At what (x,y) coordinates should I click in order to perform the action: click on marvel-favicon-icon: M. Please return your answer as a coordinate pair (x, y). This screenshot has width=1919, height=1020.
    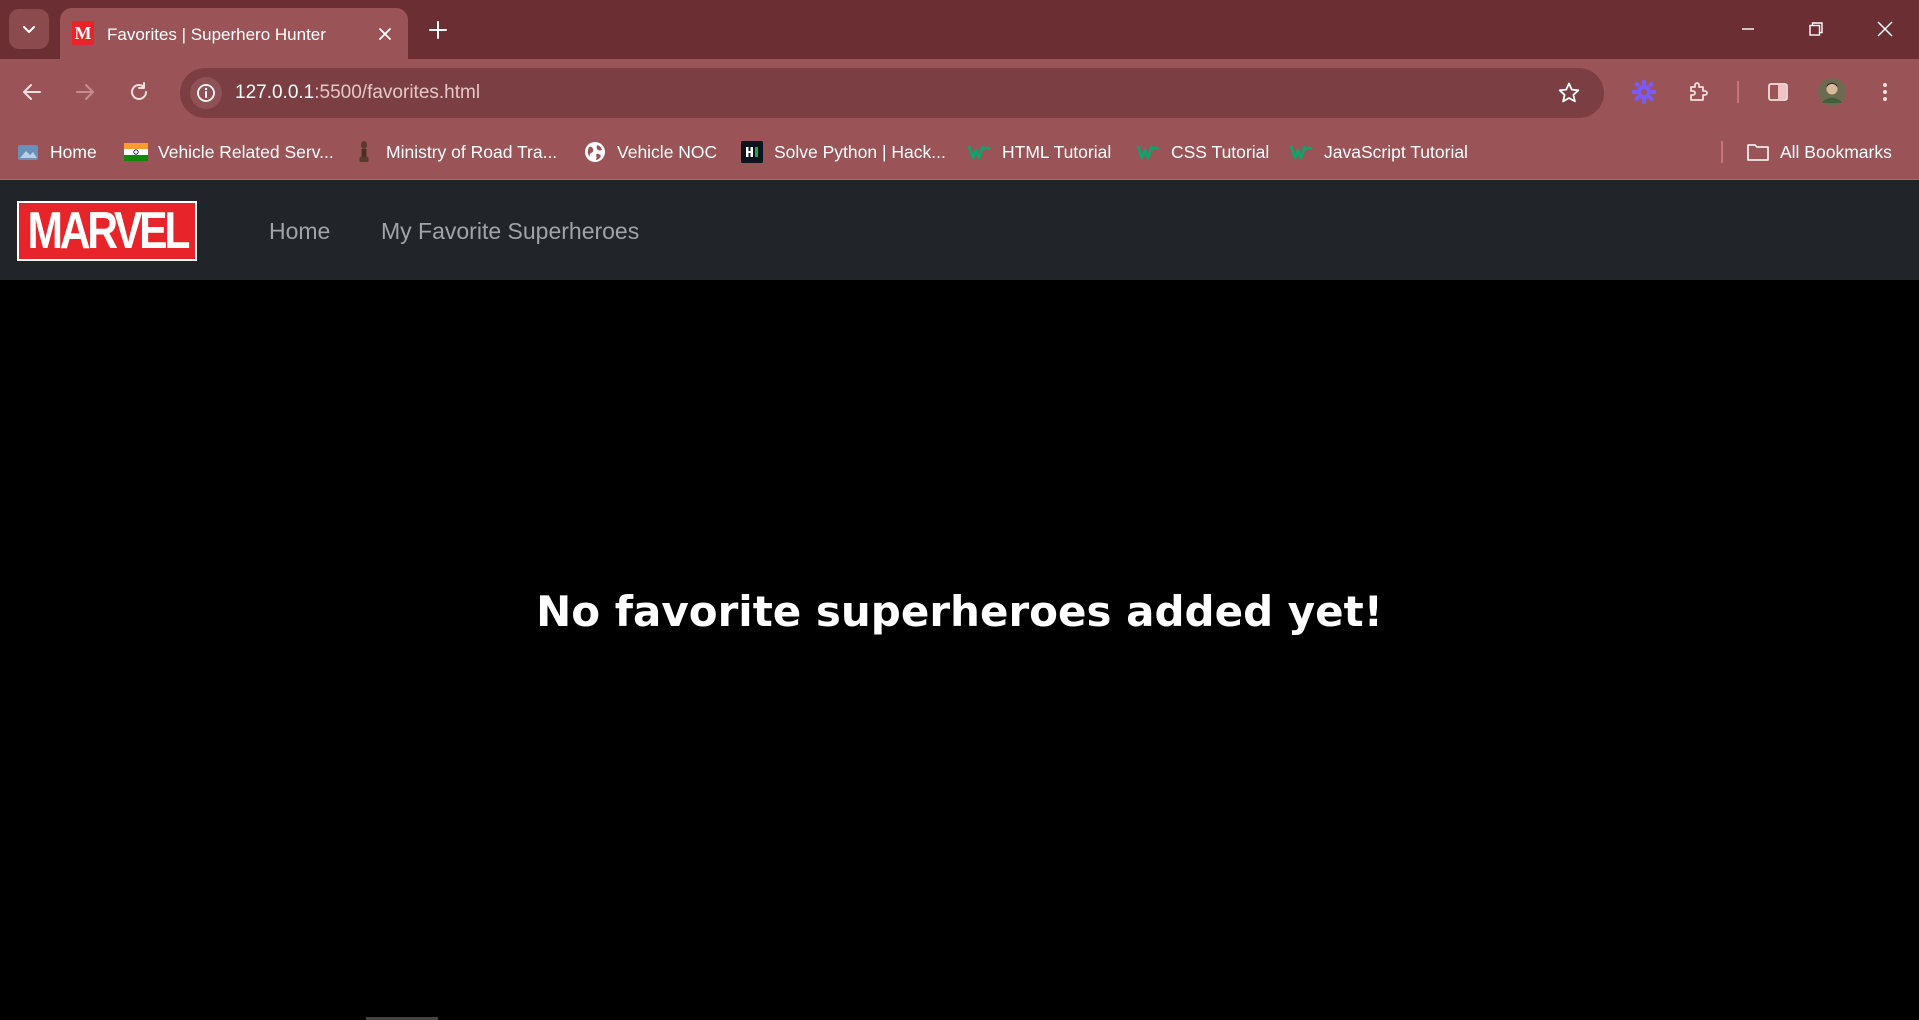
    Looking at the image, I should click on (83, 33).